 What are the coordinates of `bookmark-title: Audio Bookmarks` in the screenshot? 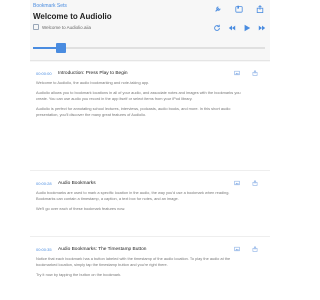 It's located at (77, 183).